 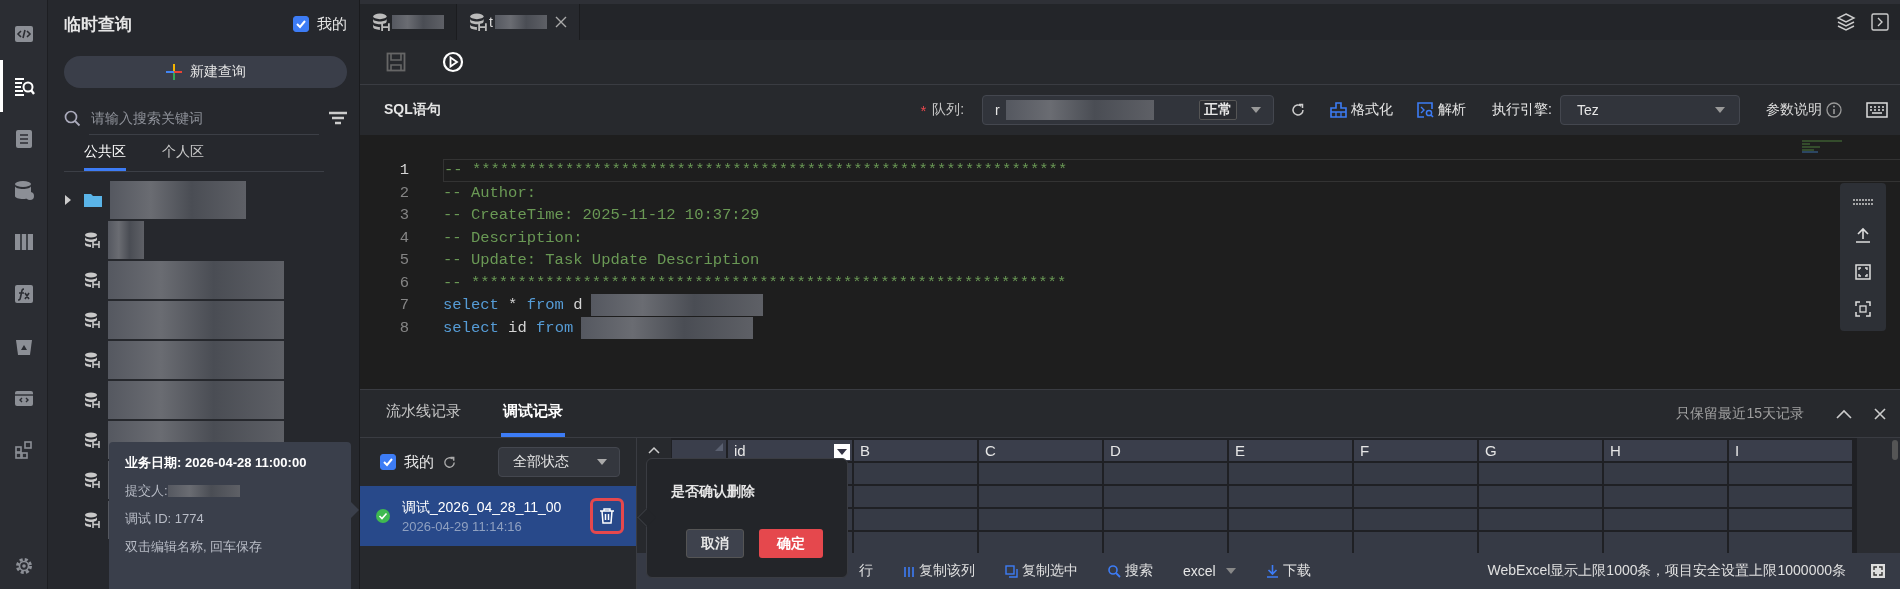 I want to click on code-line: -- Author:, so click(x=489, y=193).